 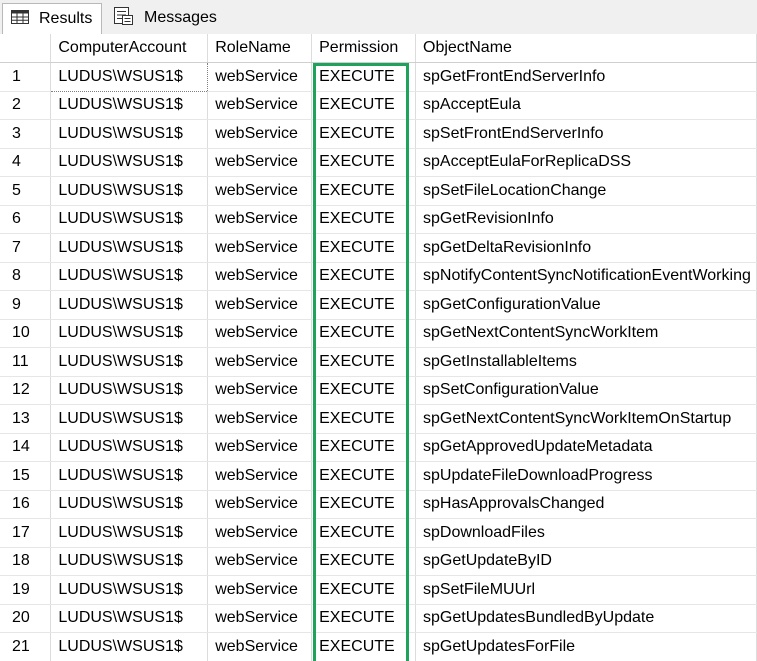 I want to click on object-name-cell: spAcceptEula, so click(x=586, y=105).